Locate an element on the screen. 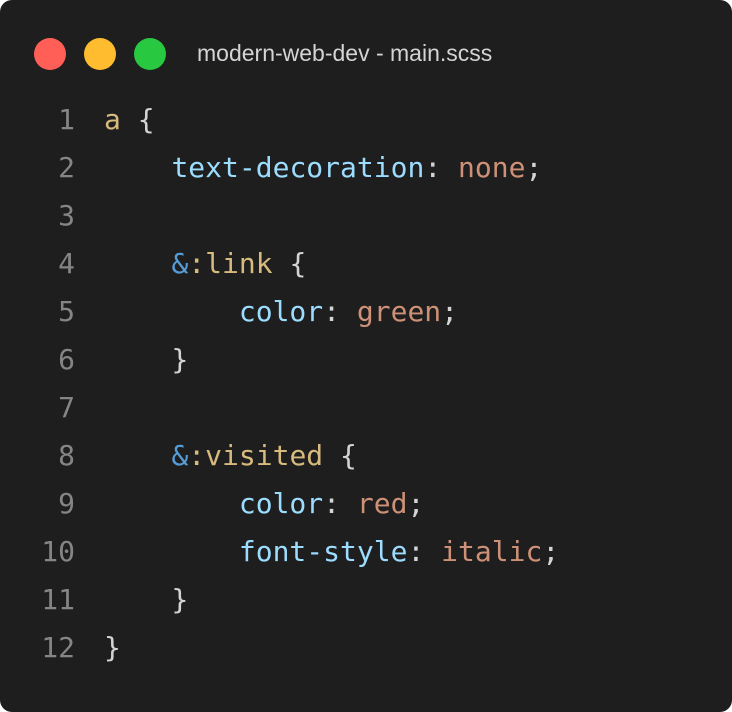 The image size is (732, 712). line-content: font-style: italic; is located at coordinates (331, 552).